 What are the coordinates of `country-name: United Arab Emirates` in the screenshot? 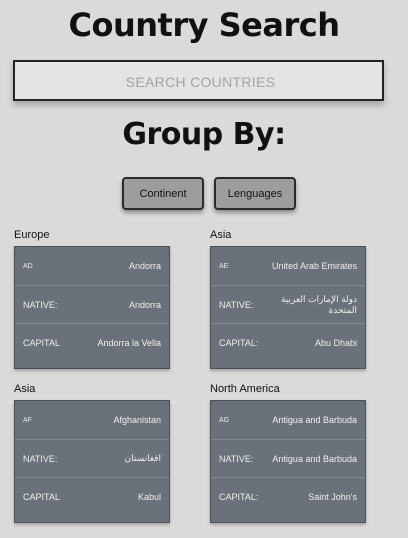 It's located at (314, 266).